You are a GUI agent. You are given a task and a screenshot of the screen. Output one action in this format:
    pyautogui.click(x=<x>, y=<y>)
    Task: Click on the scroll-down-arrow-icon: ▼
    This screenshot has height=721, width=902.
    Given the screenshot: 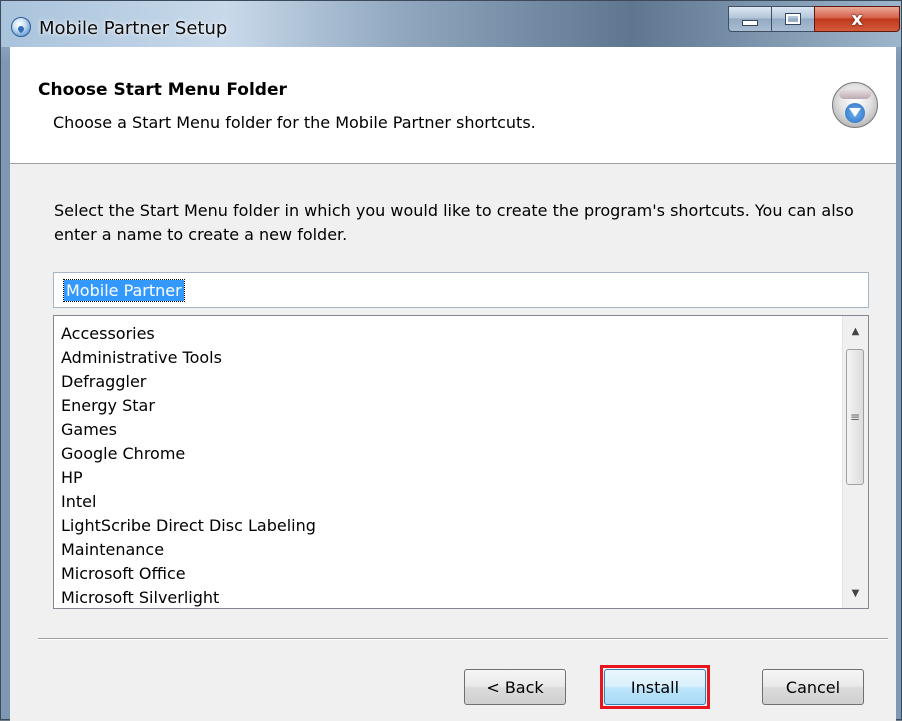 What is the action you would take?
    pyautogui.click(x=855, y=593)
    